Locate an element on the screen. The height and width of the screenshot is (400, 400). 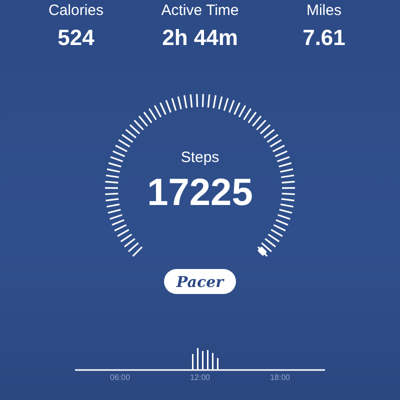
time-label: 06:00 is located at coordinates (120, 377).